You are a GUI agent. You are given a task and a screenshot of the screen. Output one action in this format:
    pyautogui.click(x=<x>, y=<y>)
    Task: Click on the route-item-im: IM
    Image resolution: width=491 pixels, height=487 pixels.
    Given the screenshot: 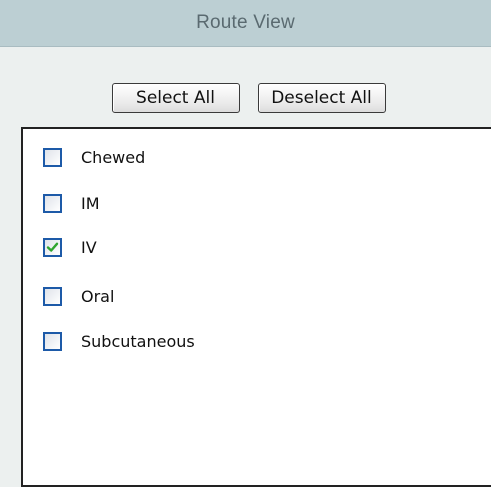 What is the action you would take?
    pyautogui.click(x=71, y=203)
    